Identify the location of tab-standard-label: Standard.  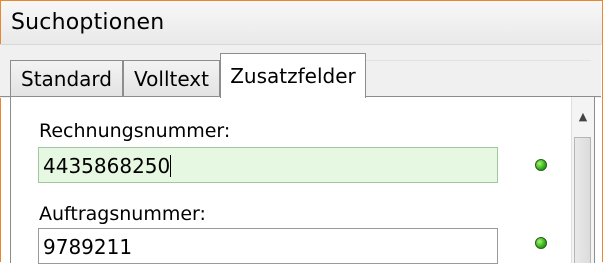
(66, 78).